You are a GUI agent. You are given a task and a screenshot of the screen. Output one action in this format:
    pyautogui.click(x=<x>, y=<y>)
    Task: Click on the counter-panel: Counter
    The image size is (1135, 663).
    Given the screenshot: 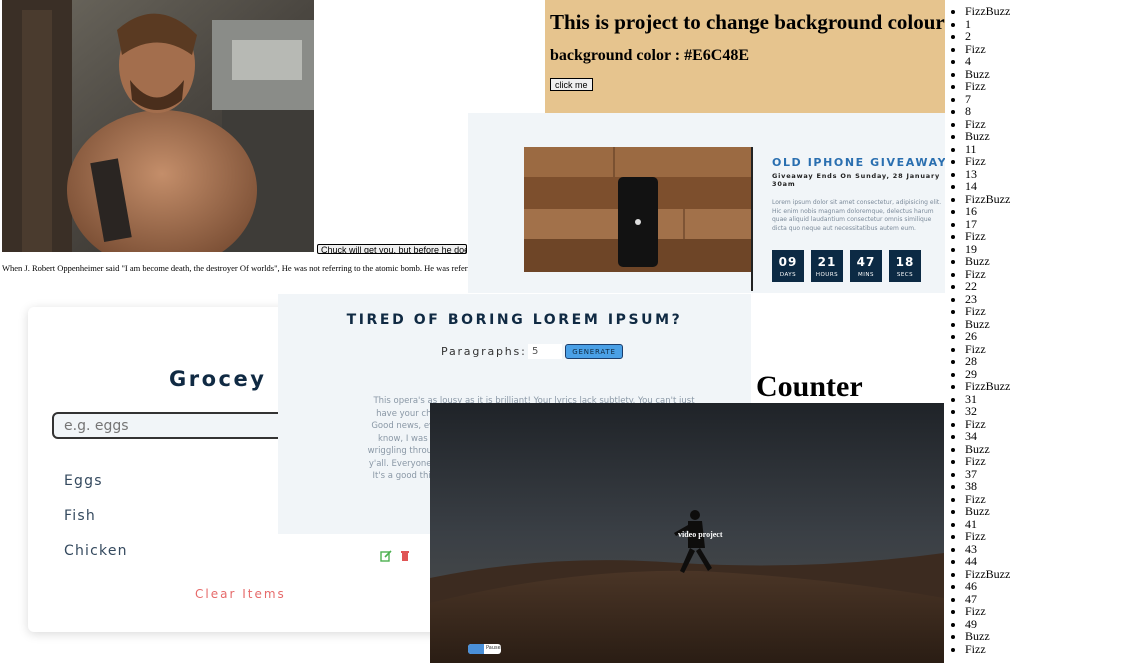 What is the action you would take?
    pyautogui.click(x=848, y=382)
    